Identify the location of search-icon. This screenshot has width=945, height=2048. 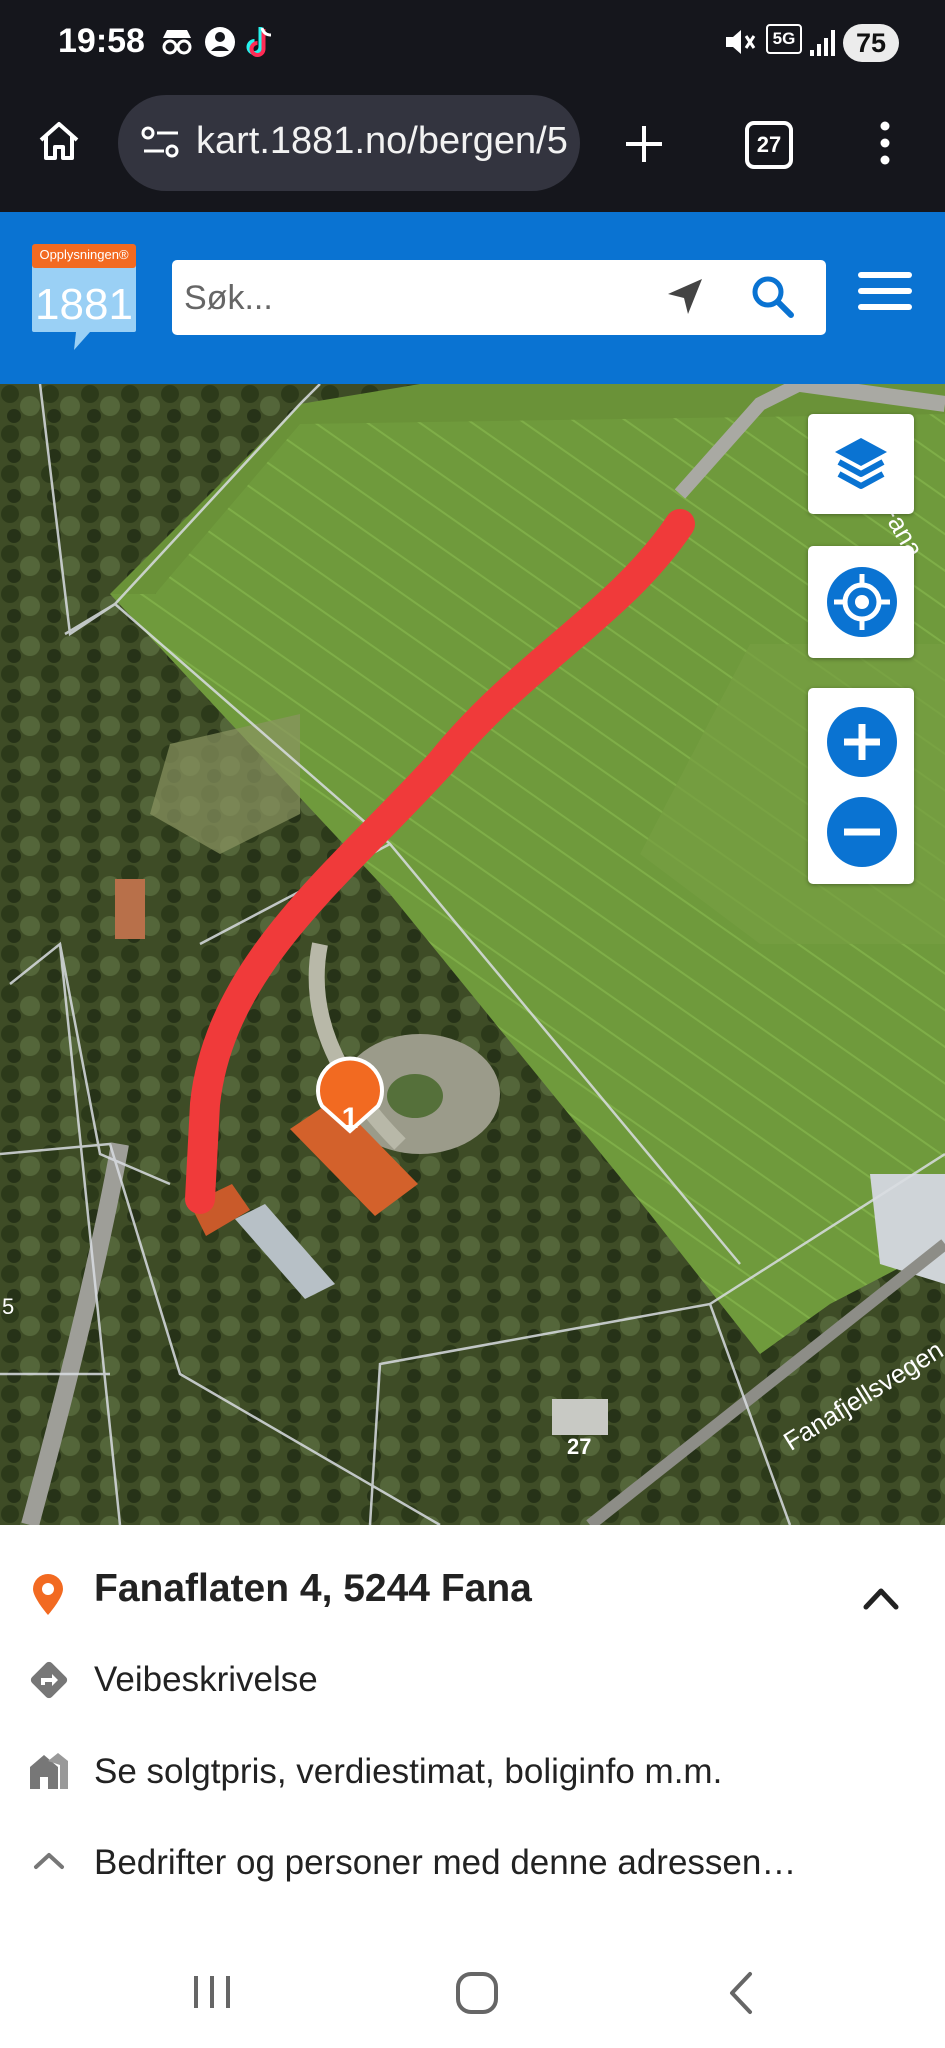
(773, 297).